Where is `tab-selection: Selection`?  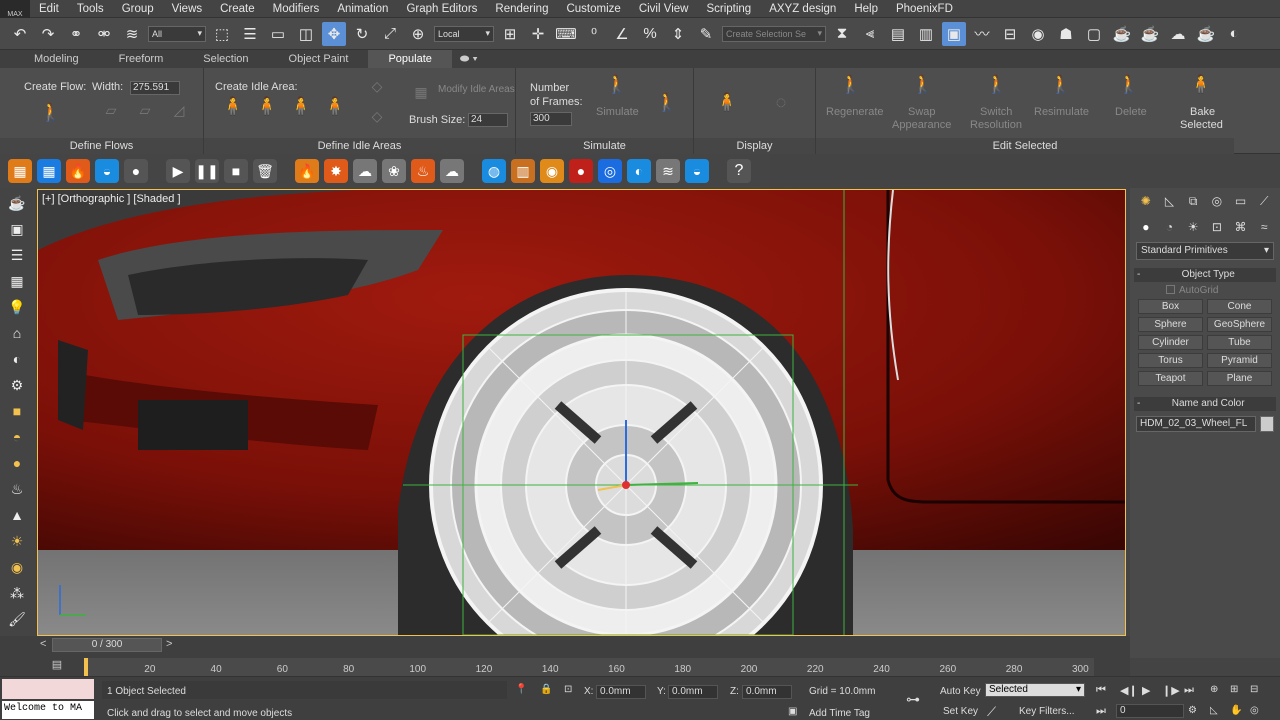
tab-selection: Selection is located at coordinates (225, 59).